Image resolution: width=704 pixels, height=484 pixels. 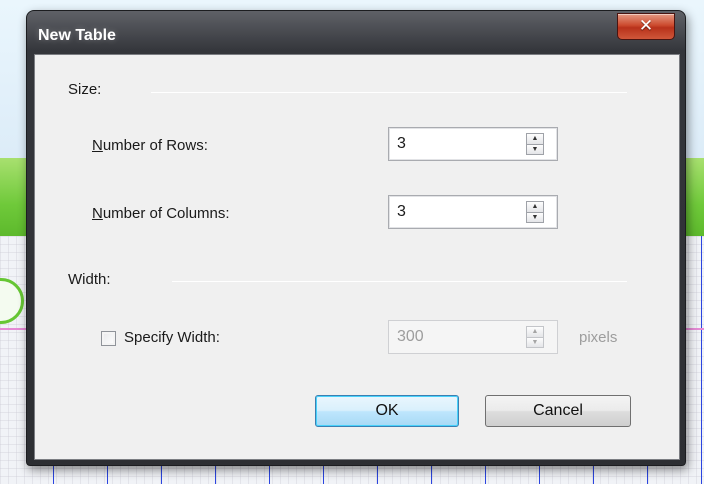 What do you see at coordinates (535, 207) in the screenshot?
I see `columns-spin-up-icon: ▲` at bounding box center [535, 207].